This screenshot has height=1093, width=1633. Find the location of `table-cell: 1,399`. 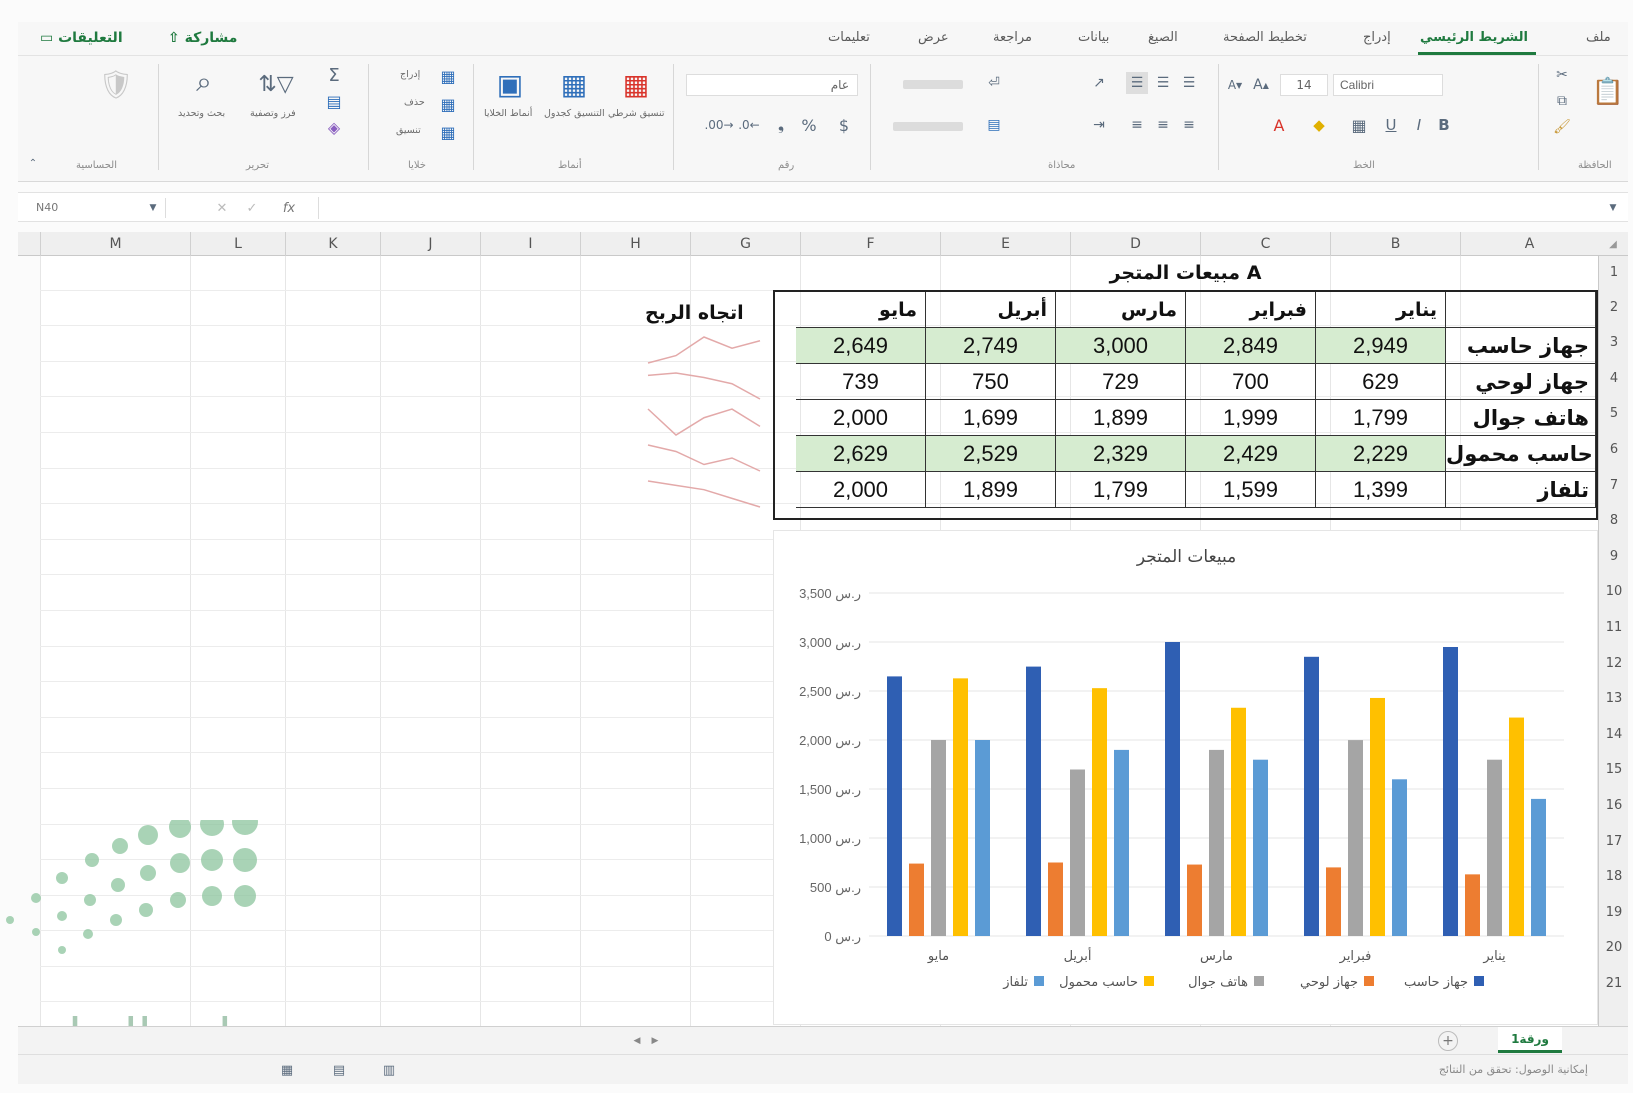

table-cell: 1,399 is located at coordinates (1381, 490).